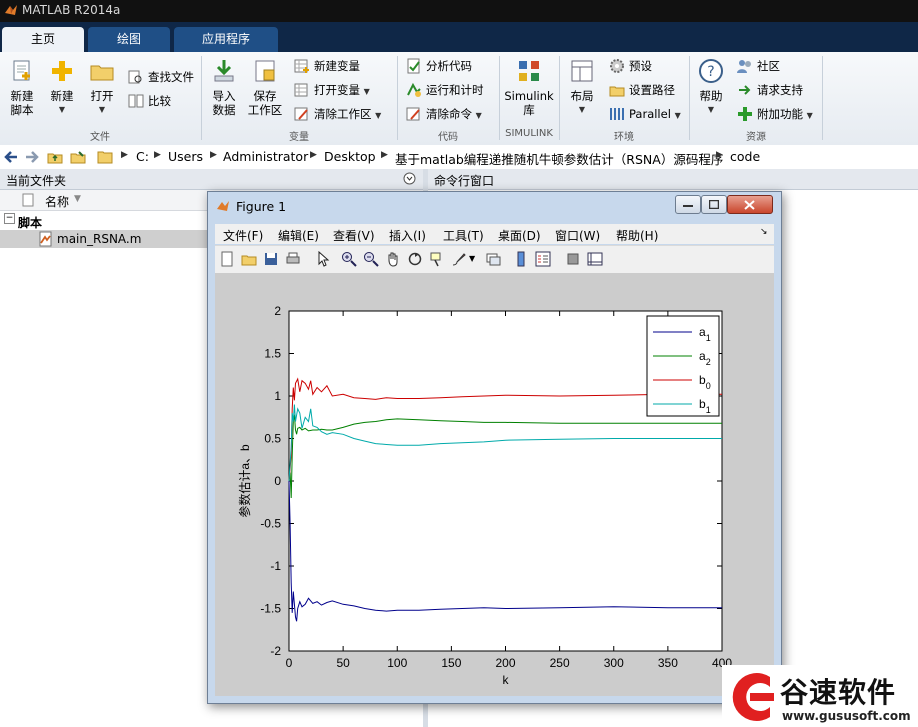 This screenshot has height=727, width=918. What do you see at coordinates (265, 71) in the screenshot?
I see `save-workspace-icon` at bounding box center [265, 71].